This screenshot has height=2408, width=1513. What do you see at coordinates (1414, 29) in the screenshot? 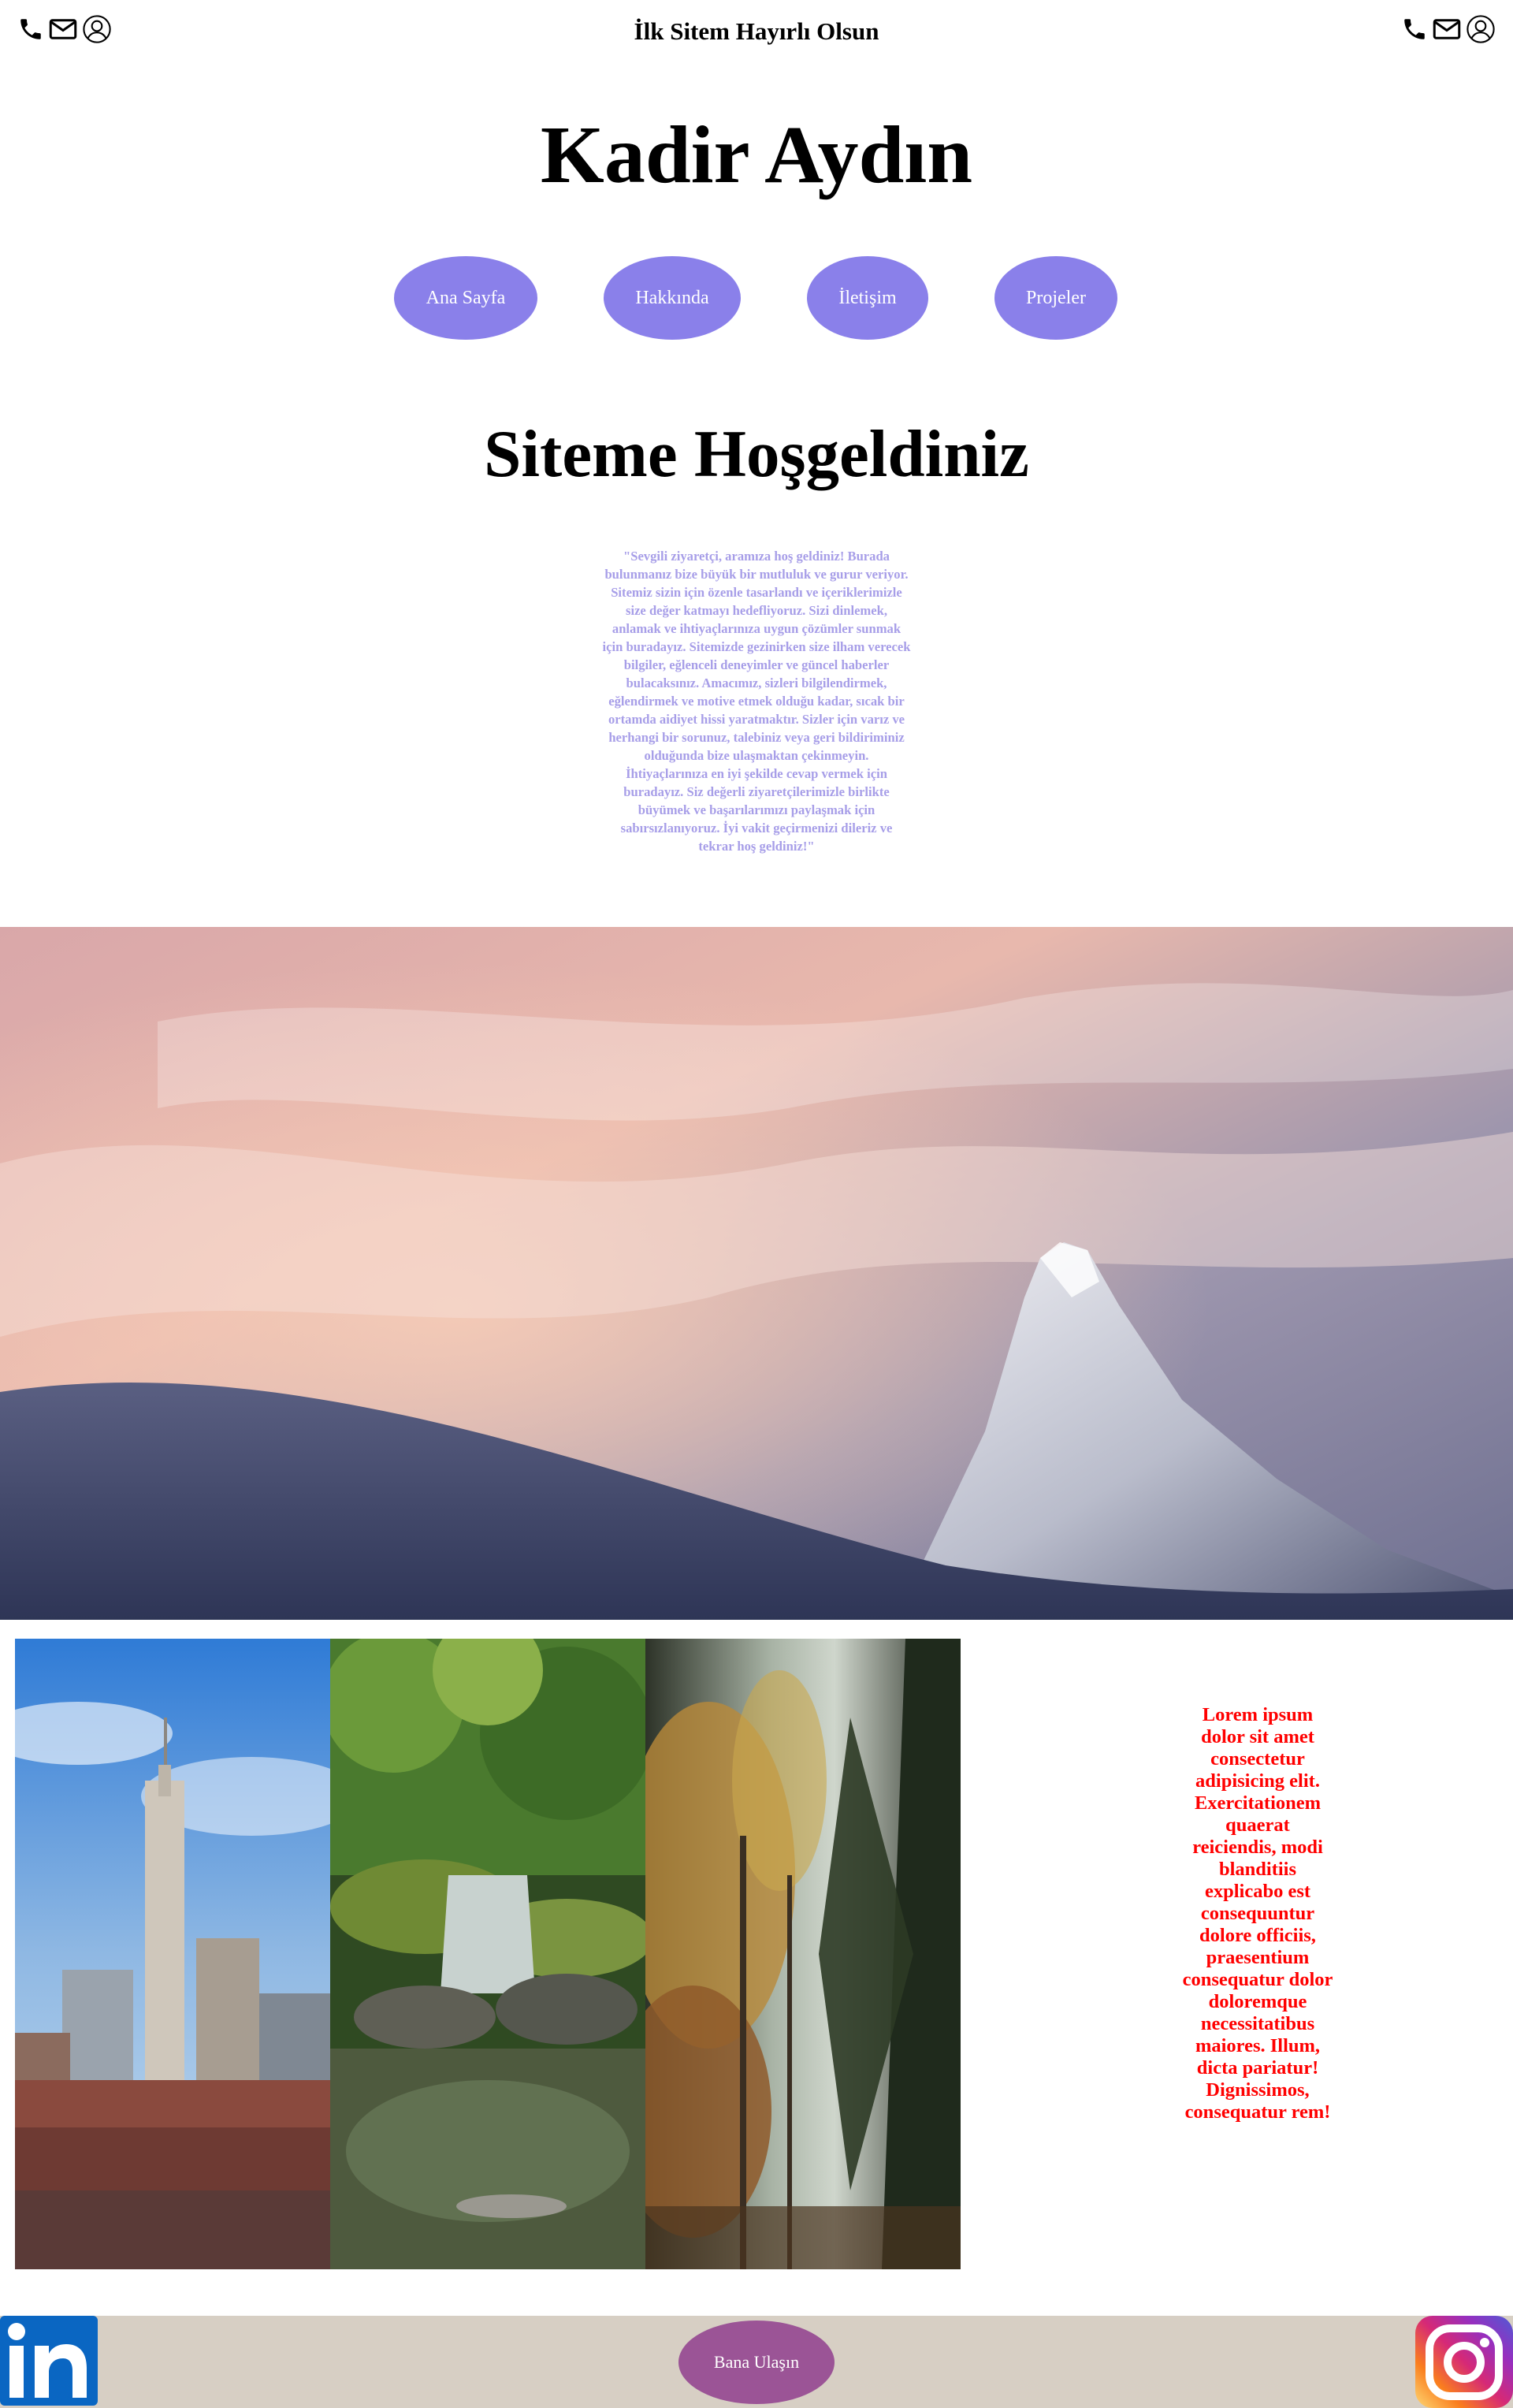
I see `phone-icon` at bounding box center [1414, 29].